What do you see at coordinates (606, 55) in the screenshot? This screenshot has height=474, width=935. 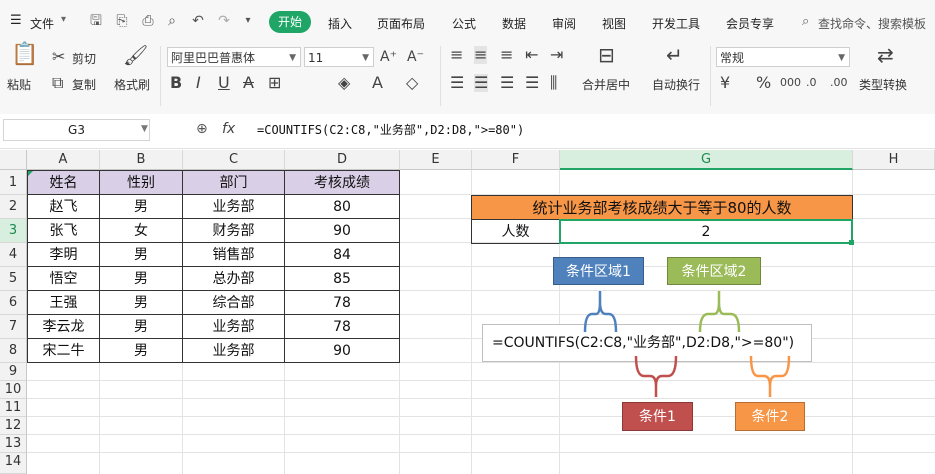 I see `merge-center-icon: ⊟` at bounding box center [606, 55].